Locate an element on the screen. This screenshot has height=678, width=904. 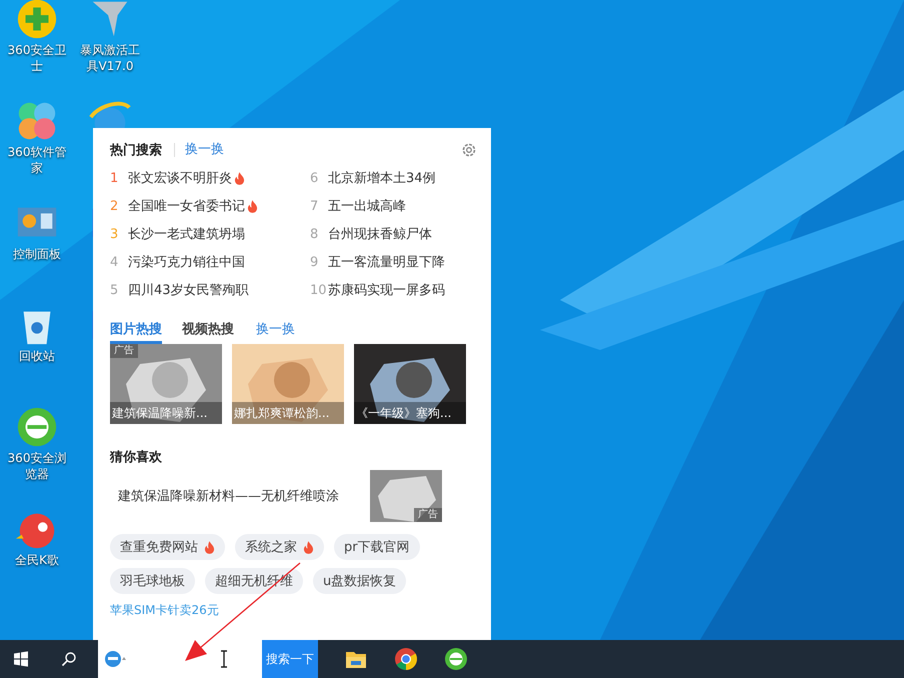
browser-icon is located at coordinates (456, 659).